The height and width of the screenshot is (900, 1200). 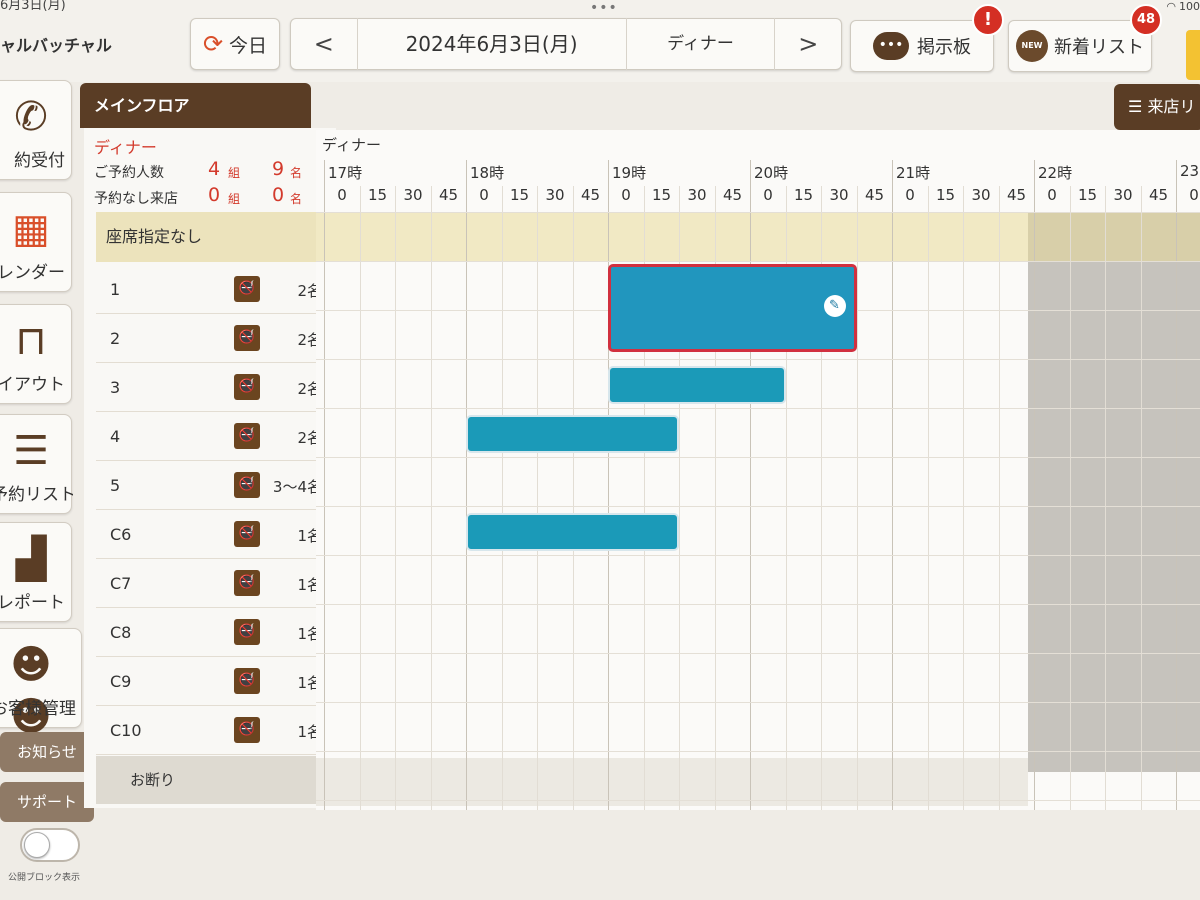 What do you see at coordinates (214, 169) in the screenshot?
I see `reserved-groups: 4` at bounding box center [214, 169].